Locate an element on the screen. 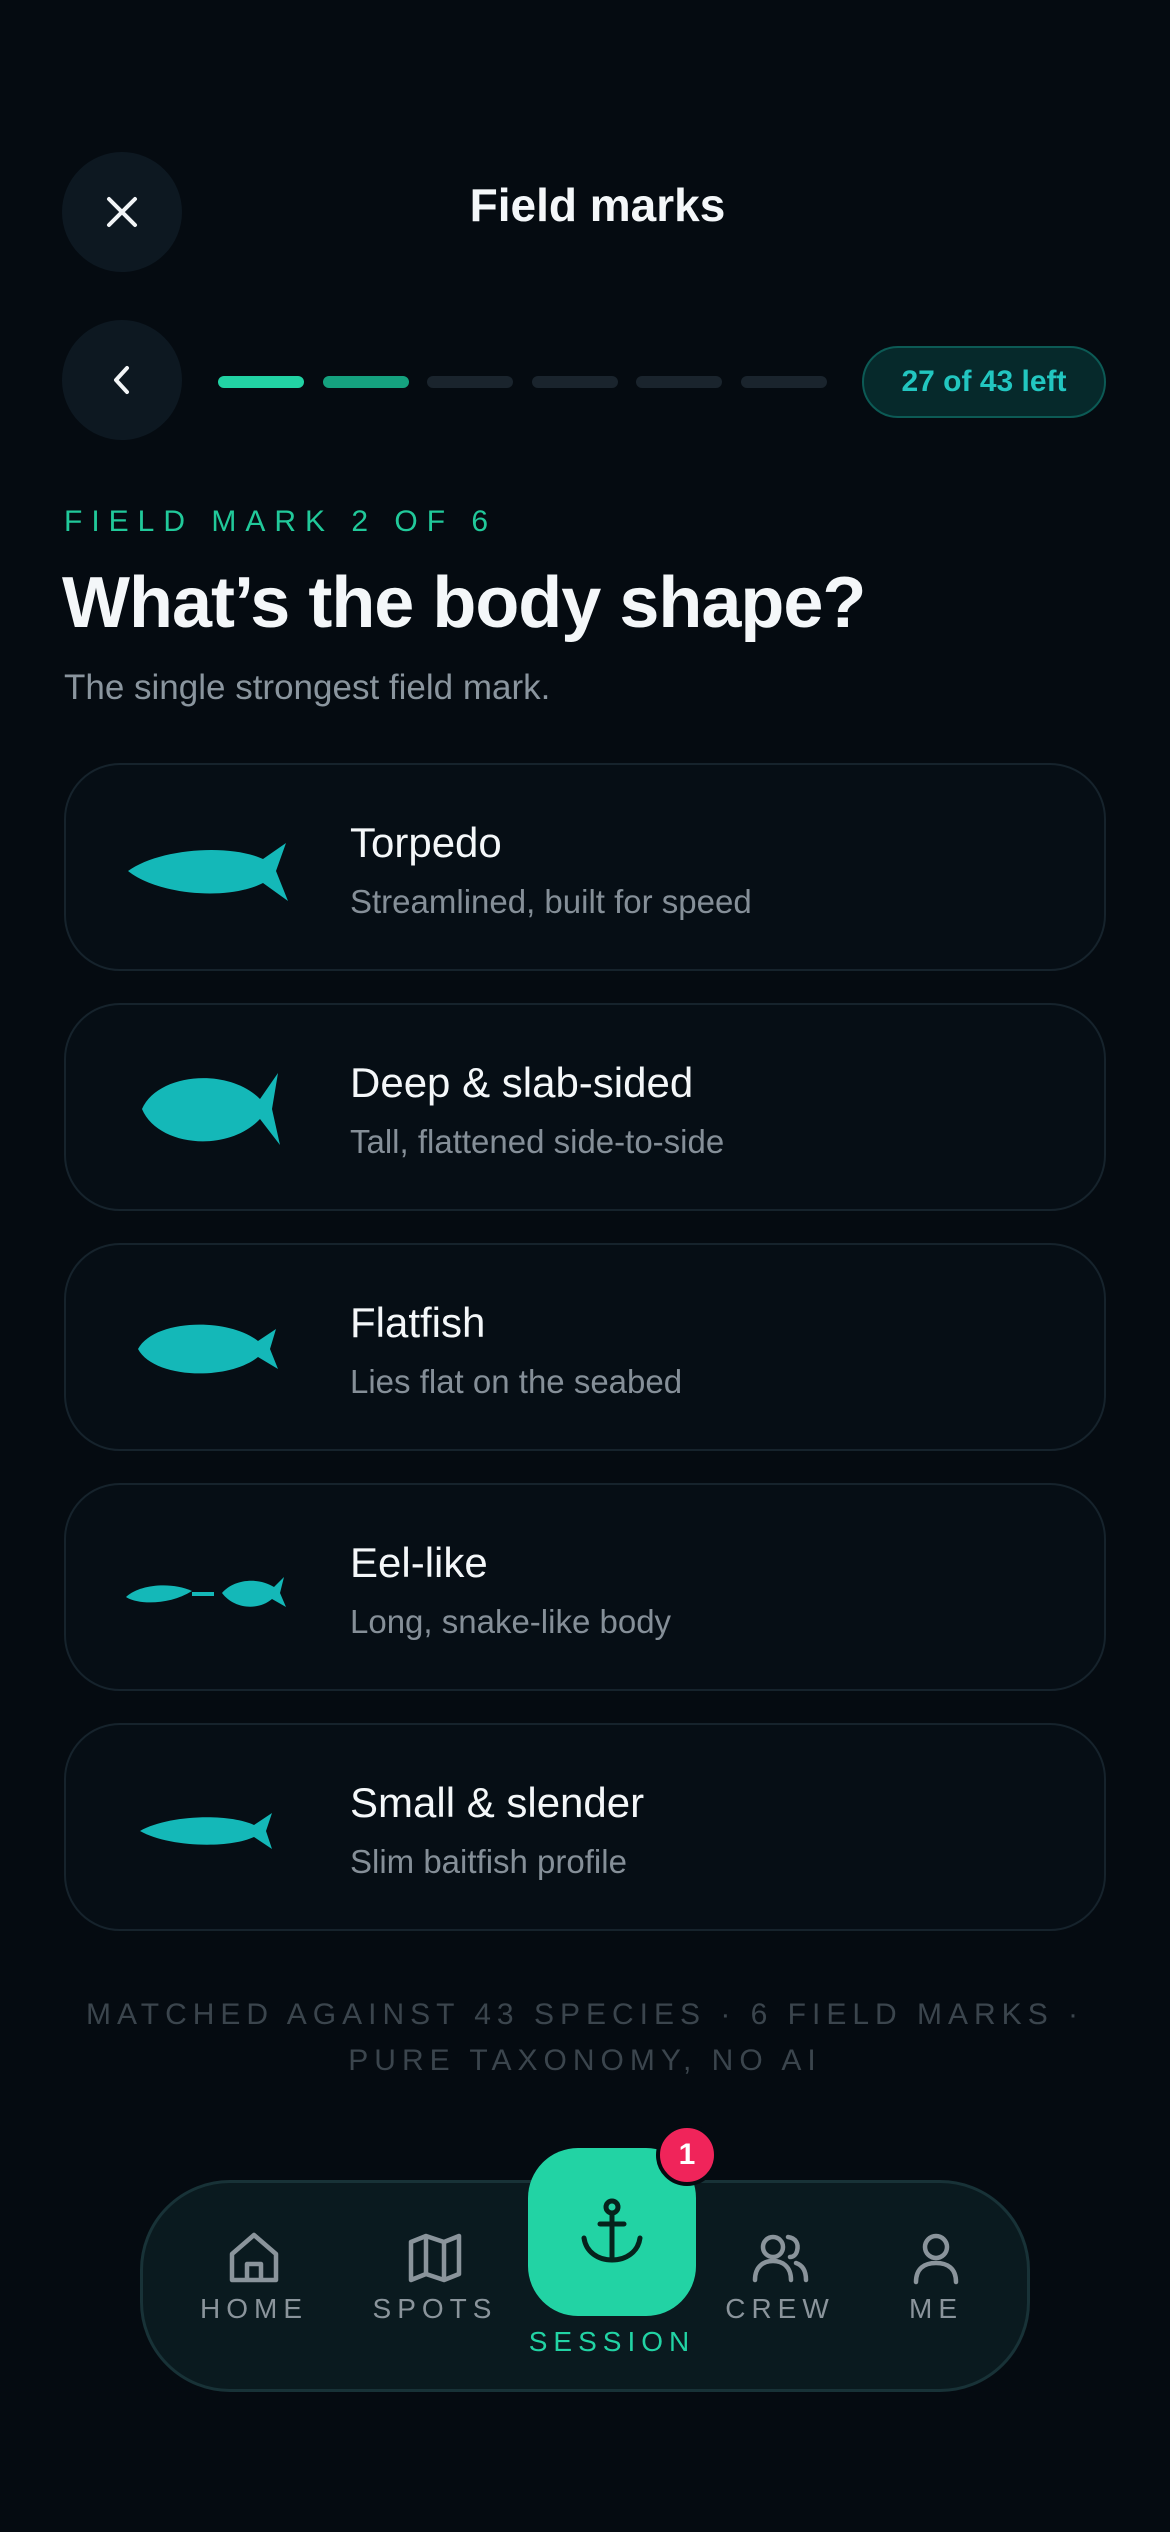 The height and width of the screenshot is (2532, 1170). home-icon is located at coordinates (254, 2257).